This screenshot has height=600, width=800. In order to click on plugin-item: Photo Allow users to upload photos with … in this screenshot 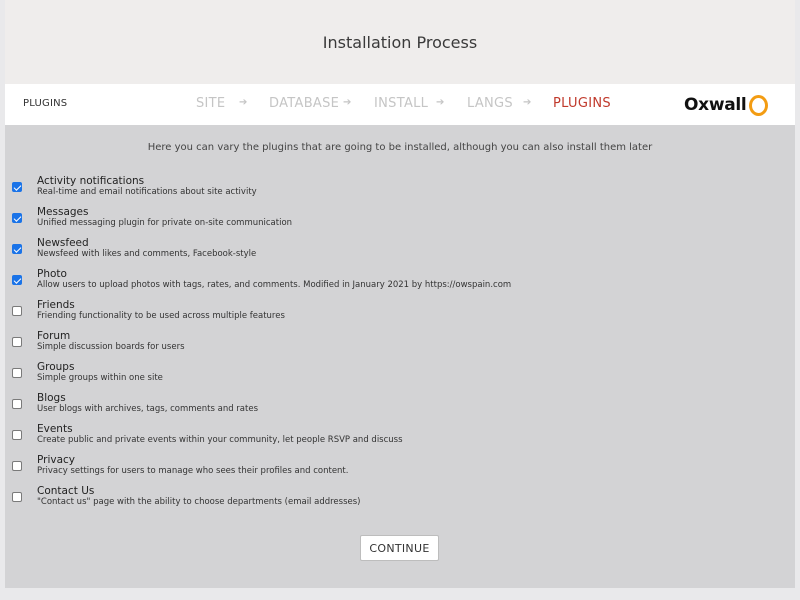, I will do `click(400, 285)`.